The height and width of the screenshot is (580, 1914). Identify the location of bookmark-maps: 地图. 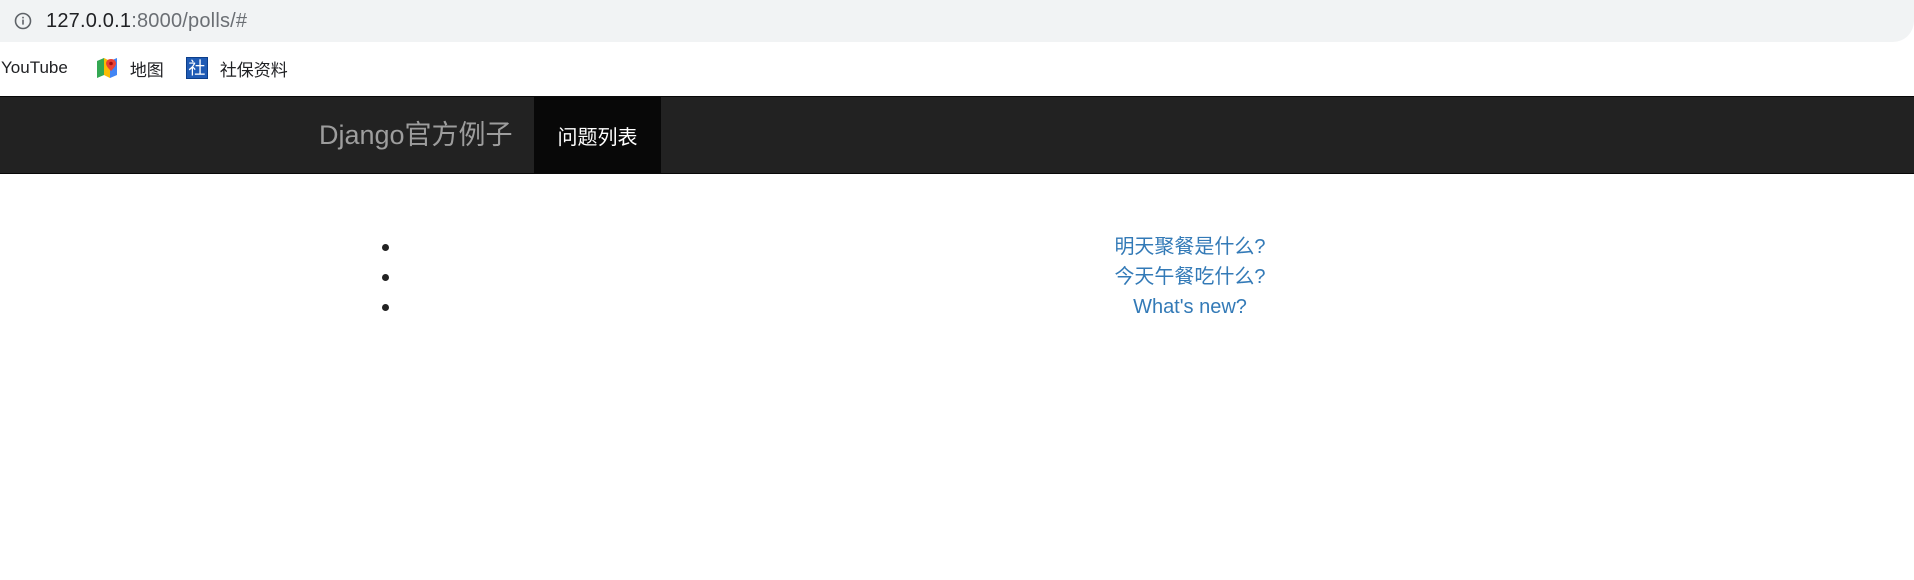
(130, 68).